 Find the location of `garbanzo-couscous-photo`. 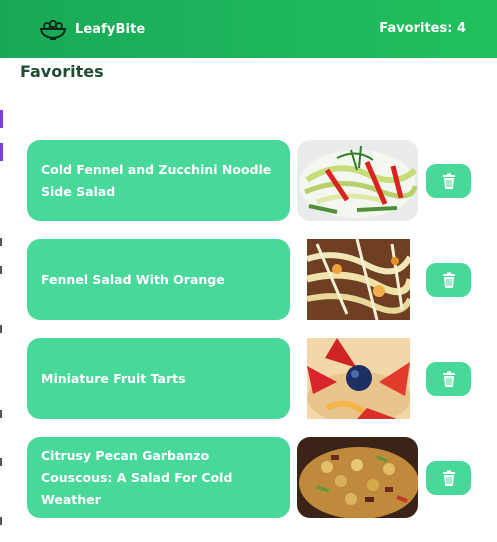

garbanzo-couscous-photo is located at coordinates (357, 477).